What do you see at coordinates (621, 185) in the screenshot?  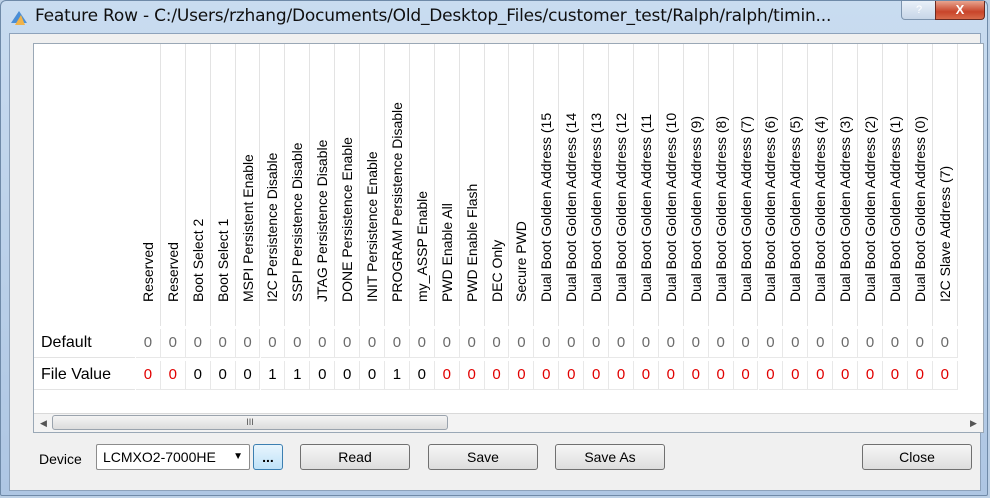 I see `column-header: Dual Boot Golden Address (12` at bounding box center [621, 185].